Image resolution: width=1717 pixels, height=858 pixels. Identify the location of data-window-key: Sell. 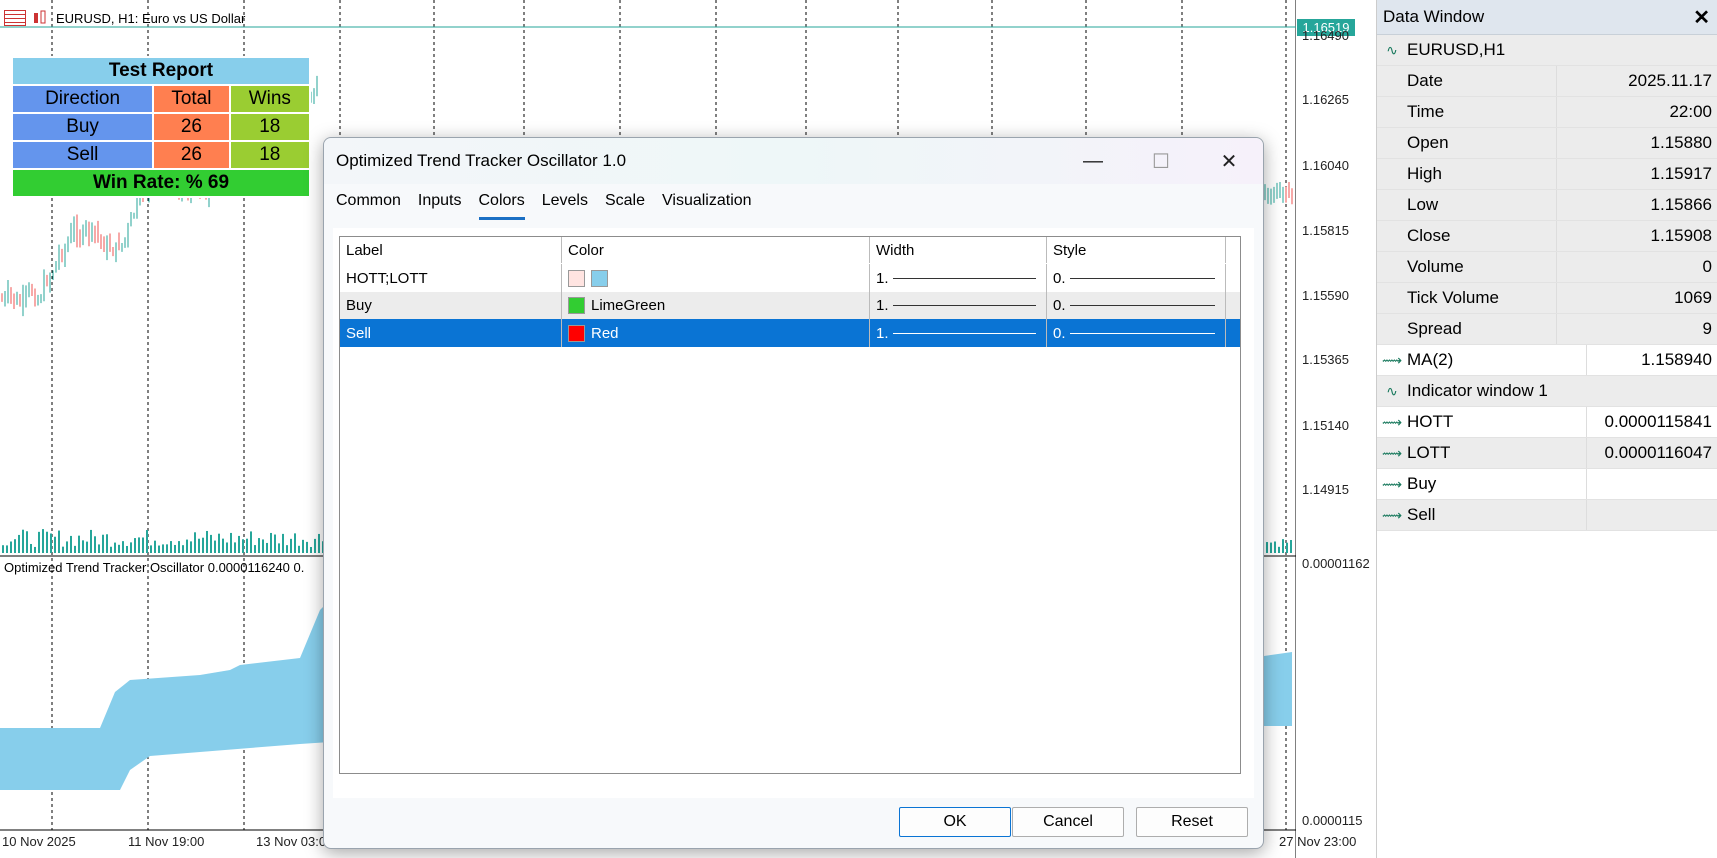
(1497, 515).